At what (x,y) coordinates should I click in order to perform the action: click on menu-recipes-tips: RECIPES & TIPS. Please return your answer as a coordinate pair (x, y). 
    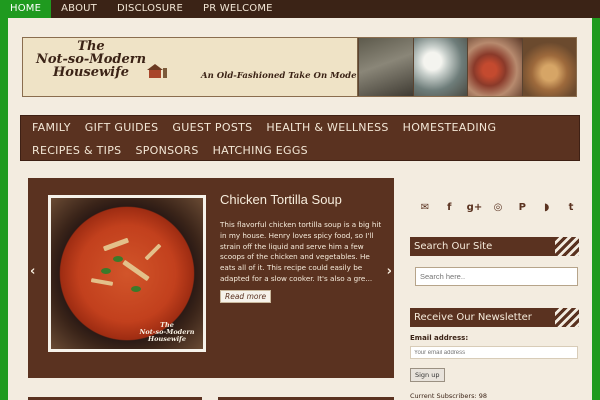
    Looking at the image, I should click on (76, 150).